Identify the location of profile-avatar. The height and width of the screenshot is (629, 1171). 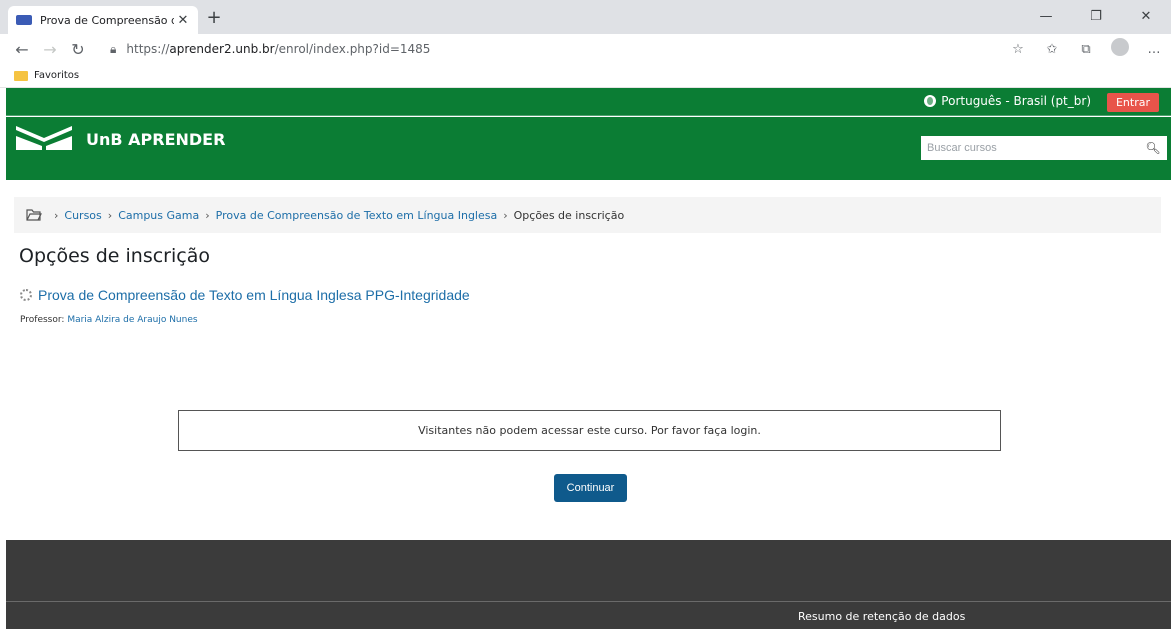
(1120, 49).